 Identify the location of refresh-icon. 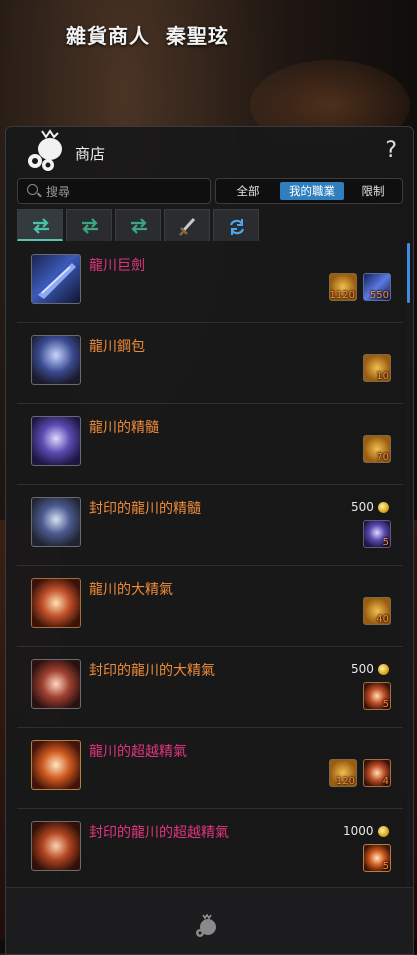
(237, 227).